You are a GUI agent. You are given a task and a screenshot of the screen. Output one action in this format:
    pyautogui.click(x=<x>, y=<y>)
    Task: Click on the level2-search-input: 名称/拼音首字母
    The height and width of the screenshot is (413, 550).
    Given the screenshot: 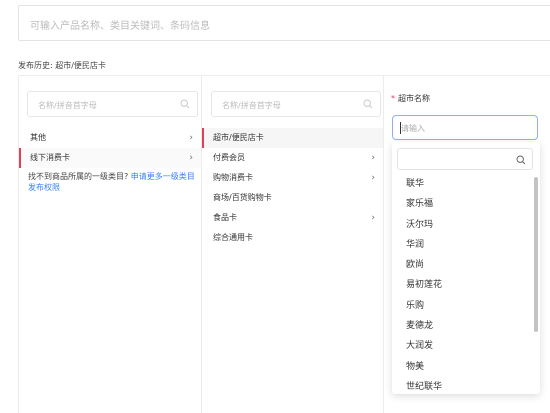 What is the action you would take?
    pyautogui.click(x=296, y=104)
    